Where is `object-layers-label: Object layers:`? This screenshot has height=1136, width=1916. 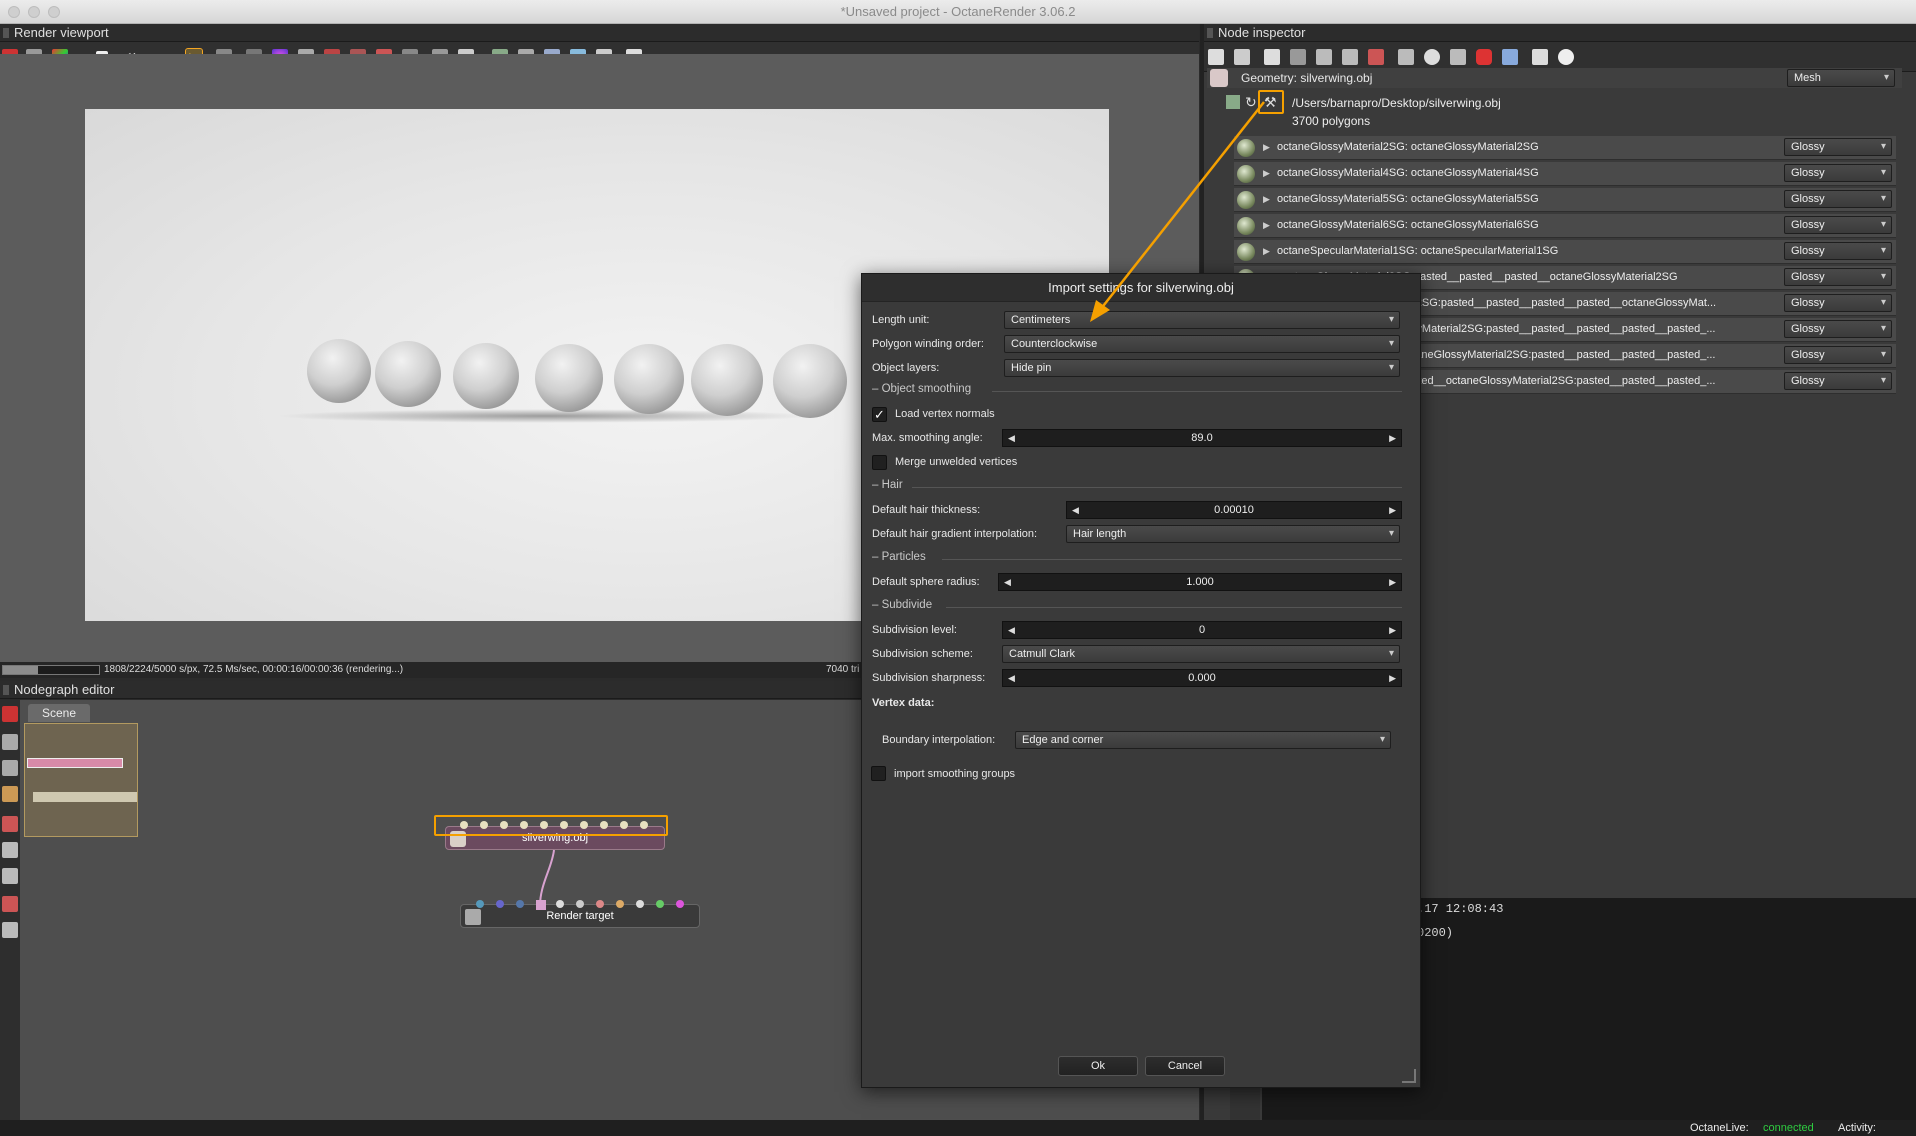 object-layers-label: Object layers: is located at coordinates (906, 368).